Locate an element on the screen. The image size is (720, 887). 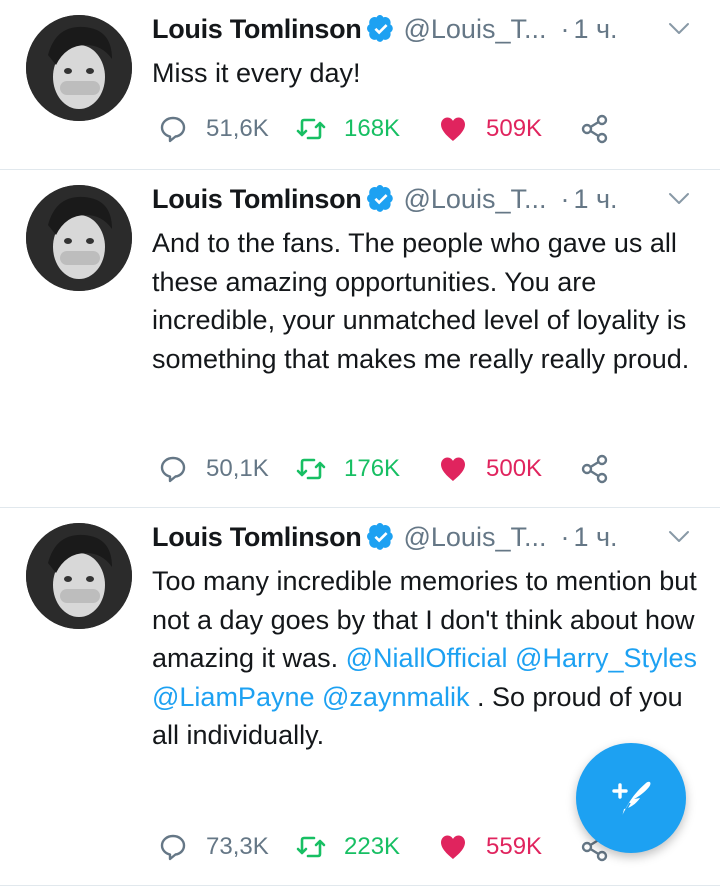
like-button: 559K is located at coordinates (490, 847).